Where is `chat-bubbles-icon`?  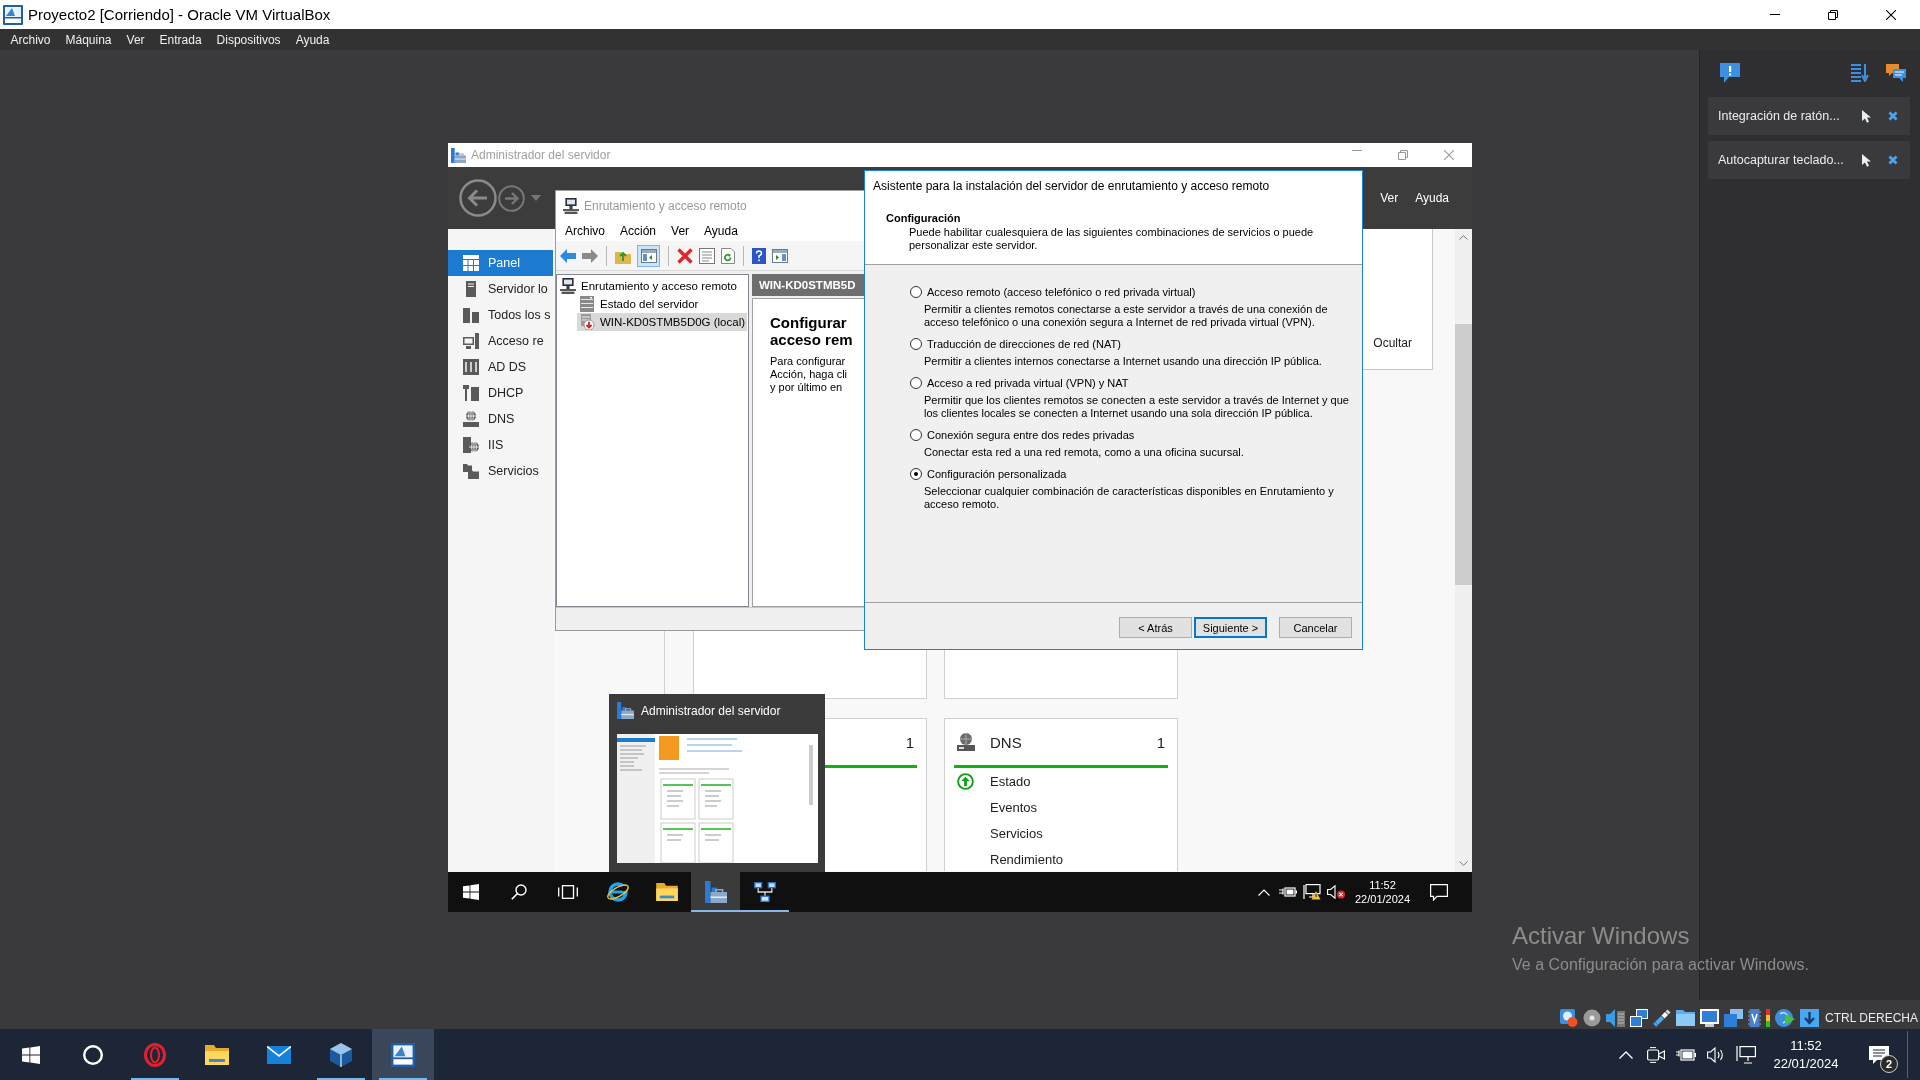 chat-bubbles-icon is located at coordinates (1896, 73).